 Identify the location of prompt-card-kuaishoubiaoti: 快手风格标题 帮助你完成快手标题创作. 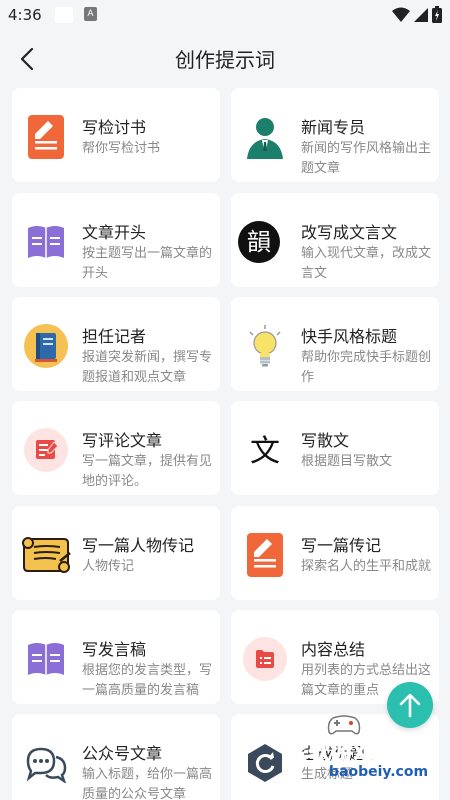
(335, 344).